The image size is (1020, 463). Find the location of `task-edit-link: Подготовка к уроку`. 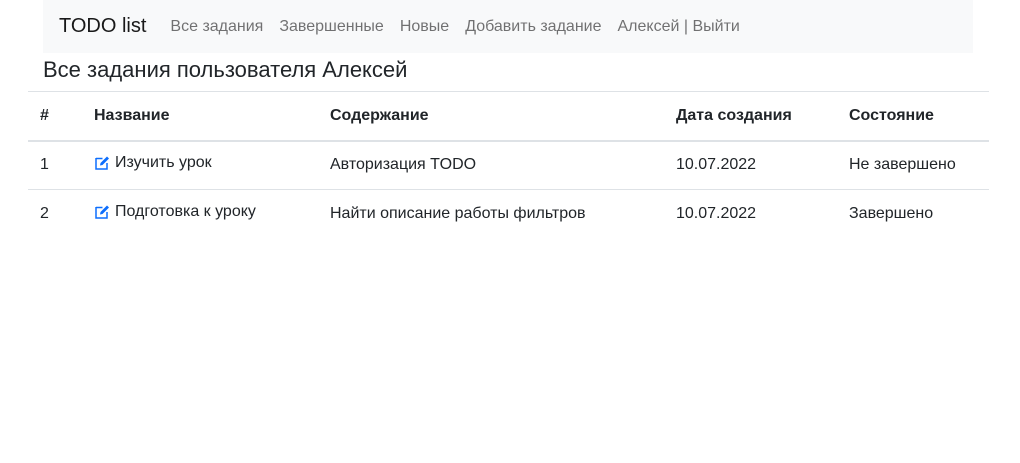

task-edit-link: Подготовка к уроку is located at coordinates (175, 212).